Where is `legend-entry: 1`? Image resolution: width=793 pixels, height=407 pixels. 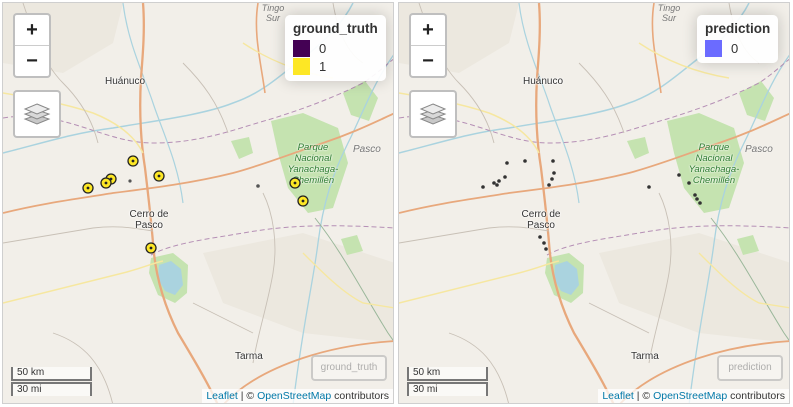 legend-entry: 1 is located at coordinates (335, 66).